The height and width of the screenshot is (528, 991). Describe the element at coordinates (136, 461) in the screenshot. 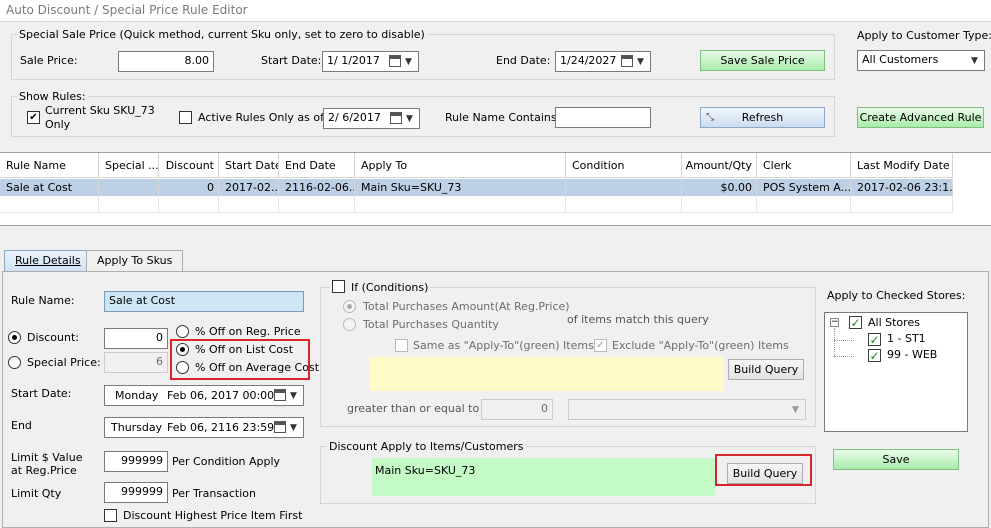

I see `limit-value-input: 999999` at that location.